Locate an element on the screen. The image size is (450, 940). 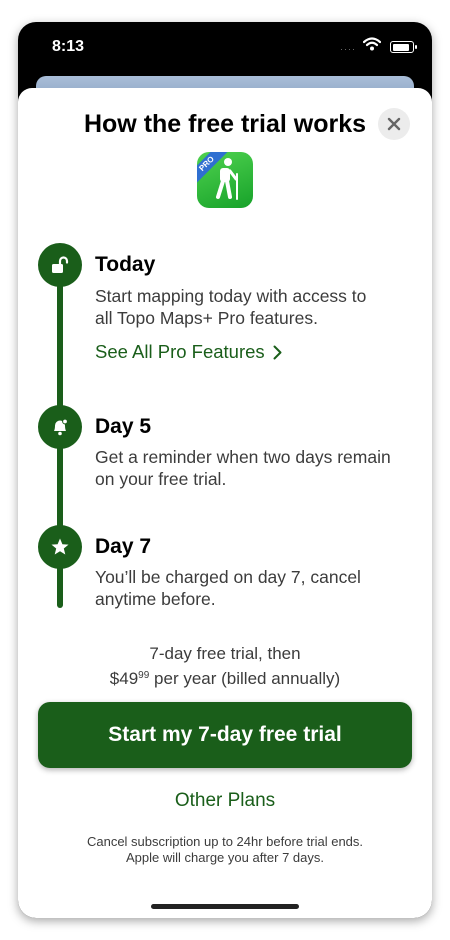
step-day5-line-1: Get a reminder when two days remain is located at coordinates (243, 457).